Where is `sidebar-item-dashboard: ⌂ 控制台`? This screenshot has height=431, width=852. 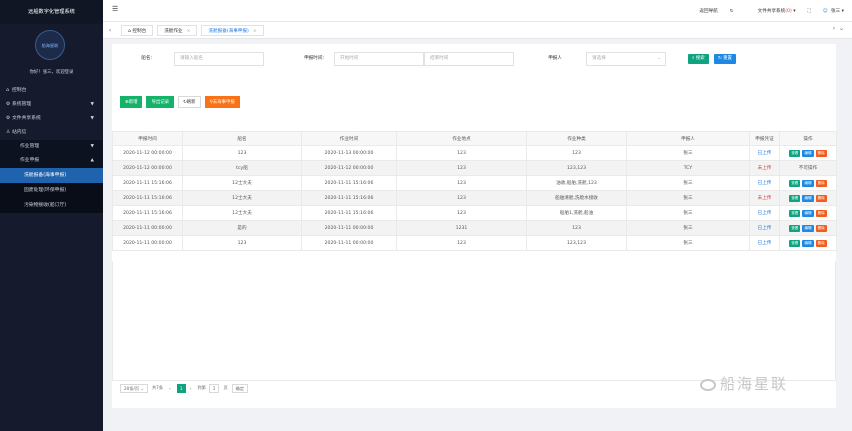 sidebar-item-dashboard: ⌂ 控制台 is located at coordinates (51, 91).